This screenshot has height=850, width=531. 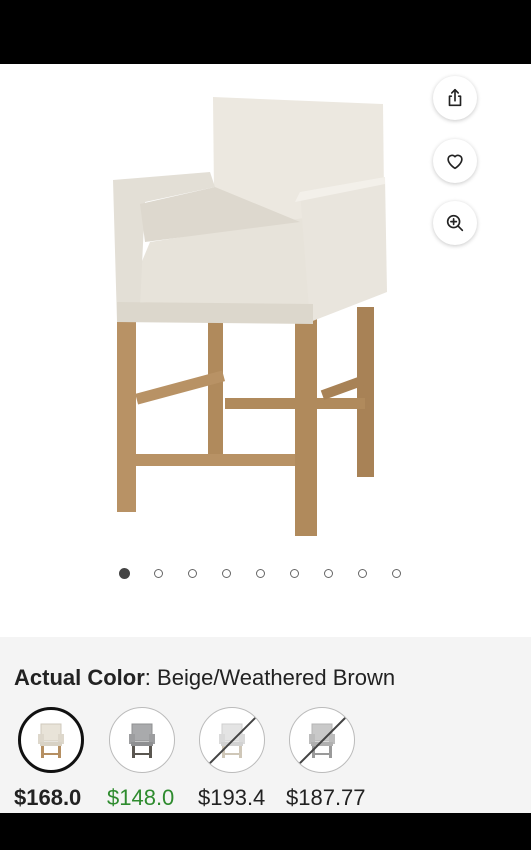 I want to click on color-label: Actual Color, so click(x=79, y=677).